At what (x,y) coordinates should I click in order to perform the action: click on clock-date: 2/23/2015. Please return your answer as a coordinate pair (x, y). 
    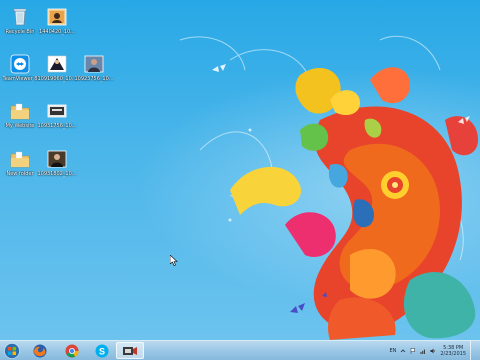
    Looking at the image, I should click on (453, 353).